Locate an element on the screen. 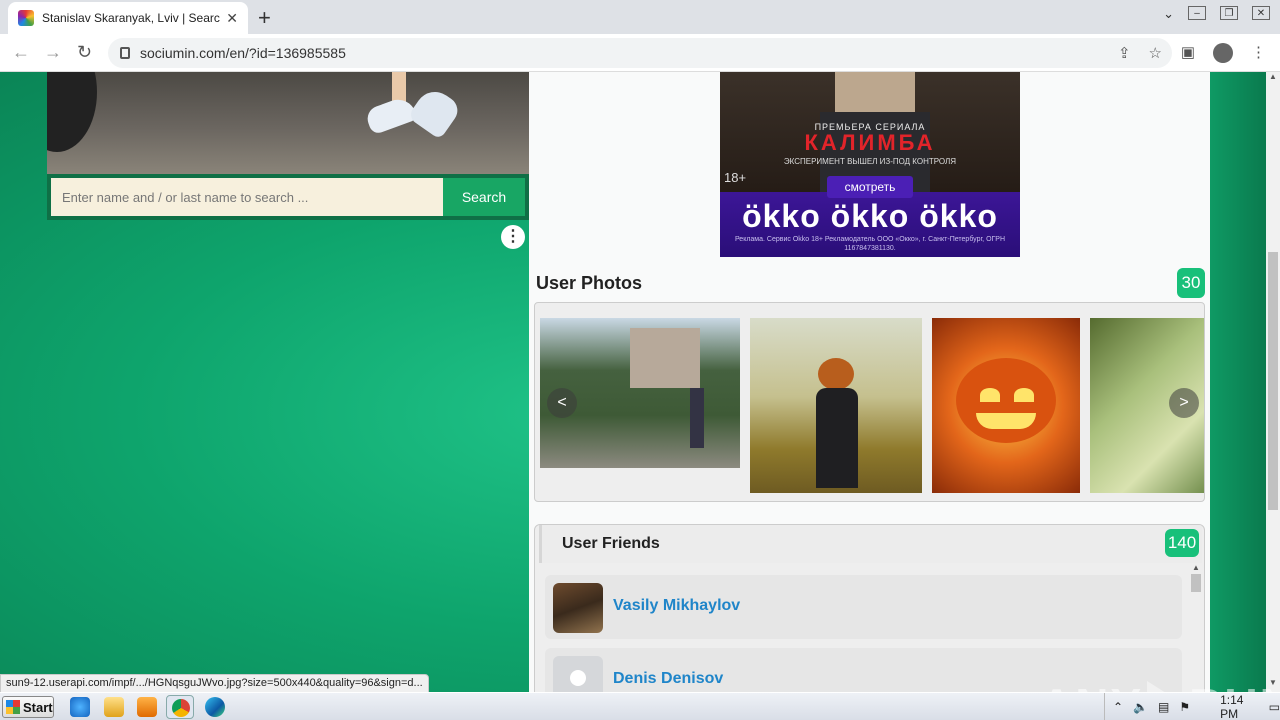 Image resolution: width=1280 pixels, height=720 pixels. chrome-taskbar-button is located at coordinates (180, 707).